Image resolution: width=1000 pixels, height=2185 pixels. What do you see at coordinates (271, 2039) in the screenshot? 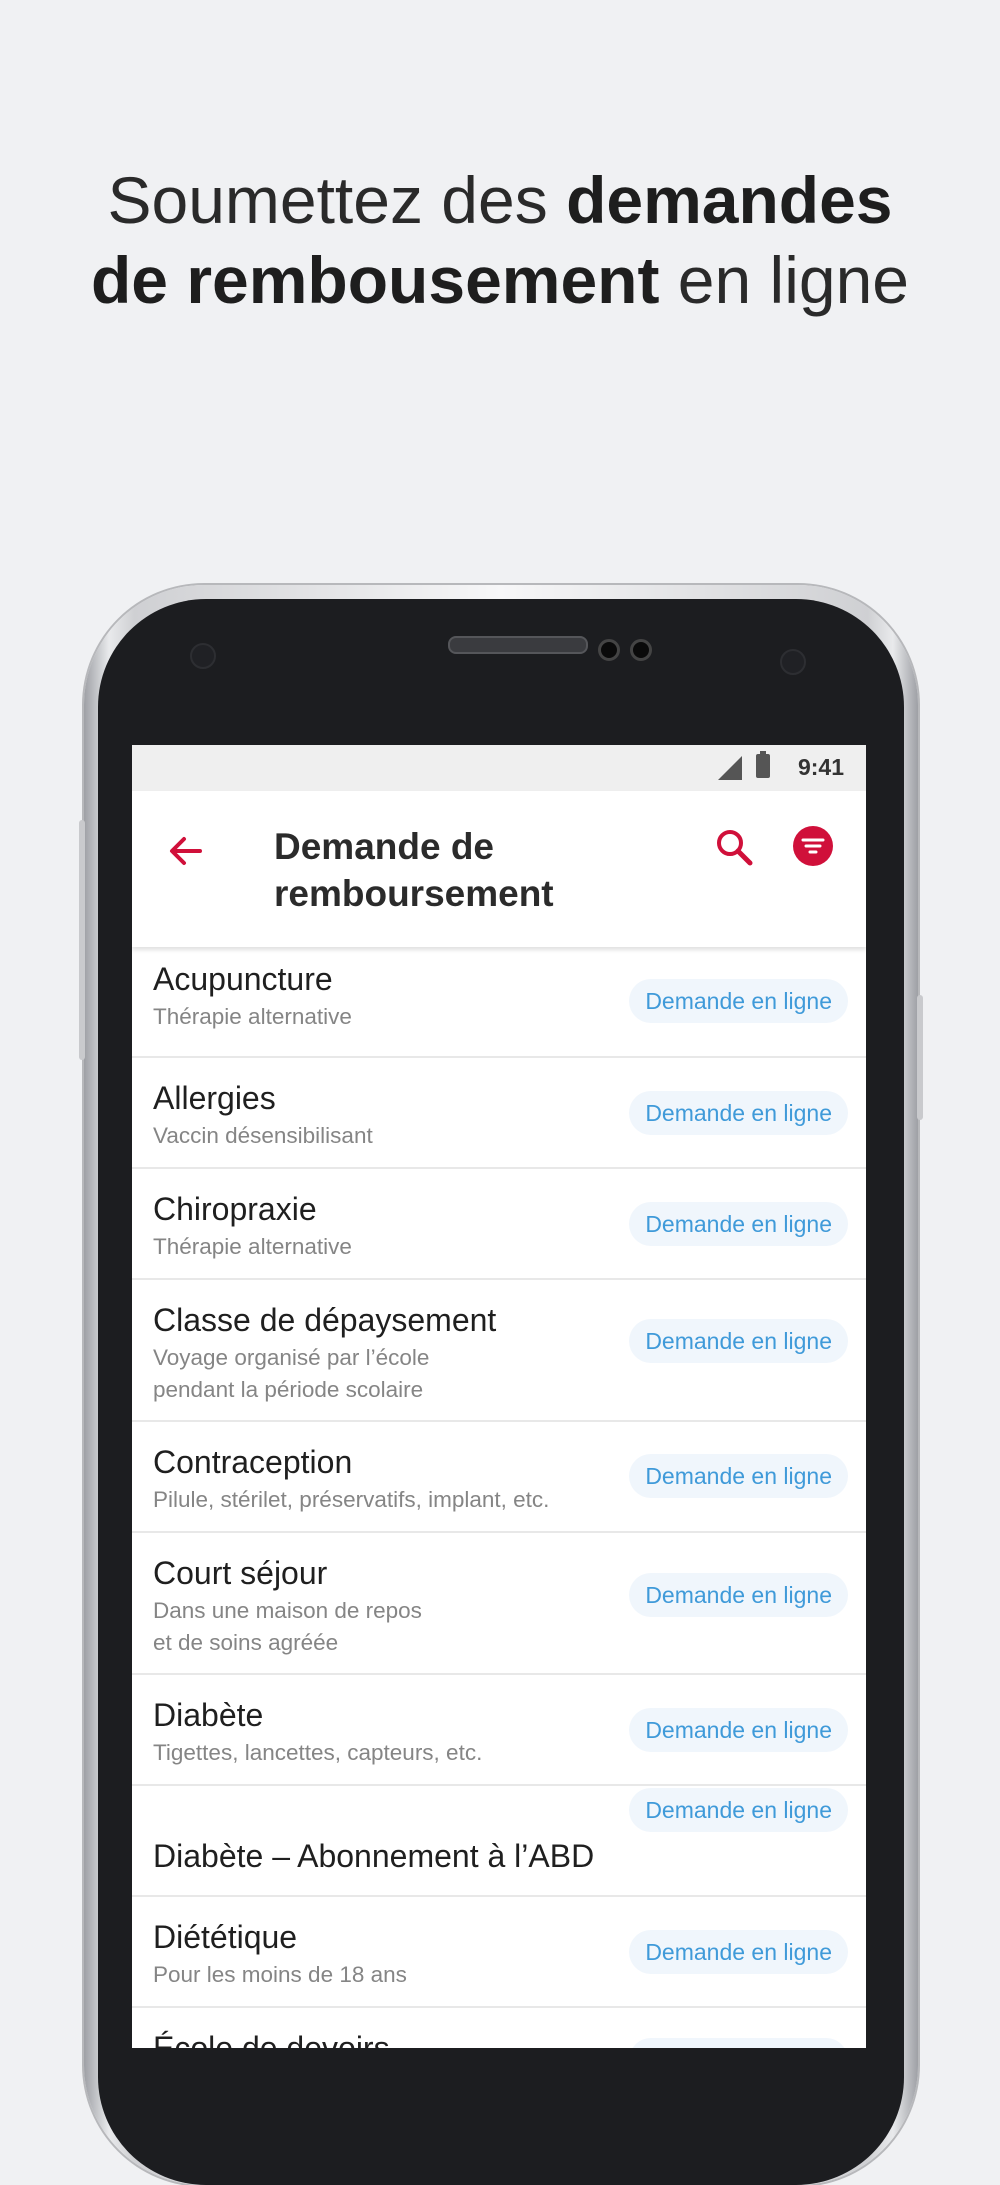
I see `list-item-title: École de devoirs` at bounding box center [271, 2039].